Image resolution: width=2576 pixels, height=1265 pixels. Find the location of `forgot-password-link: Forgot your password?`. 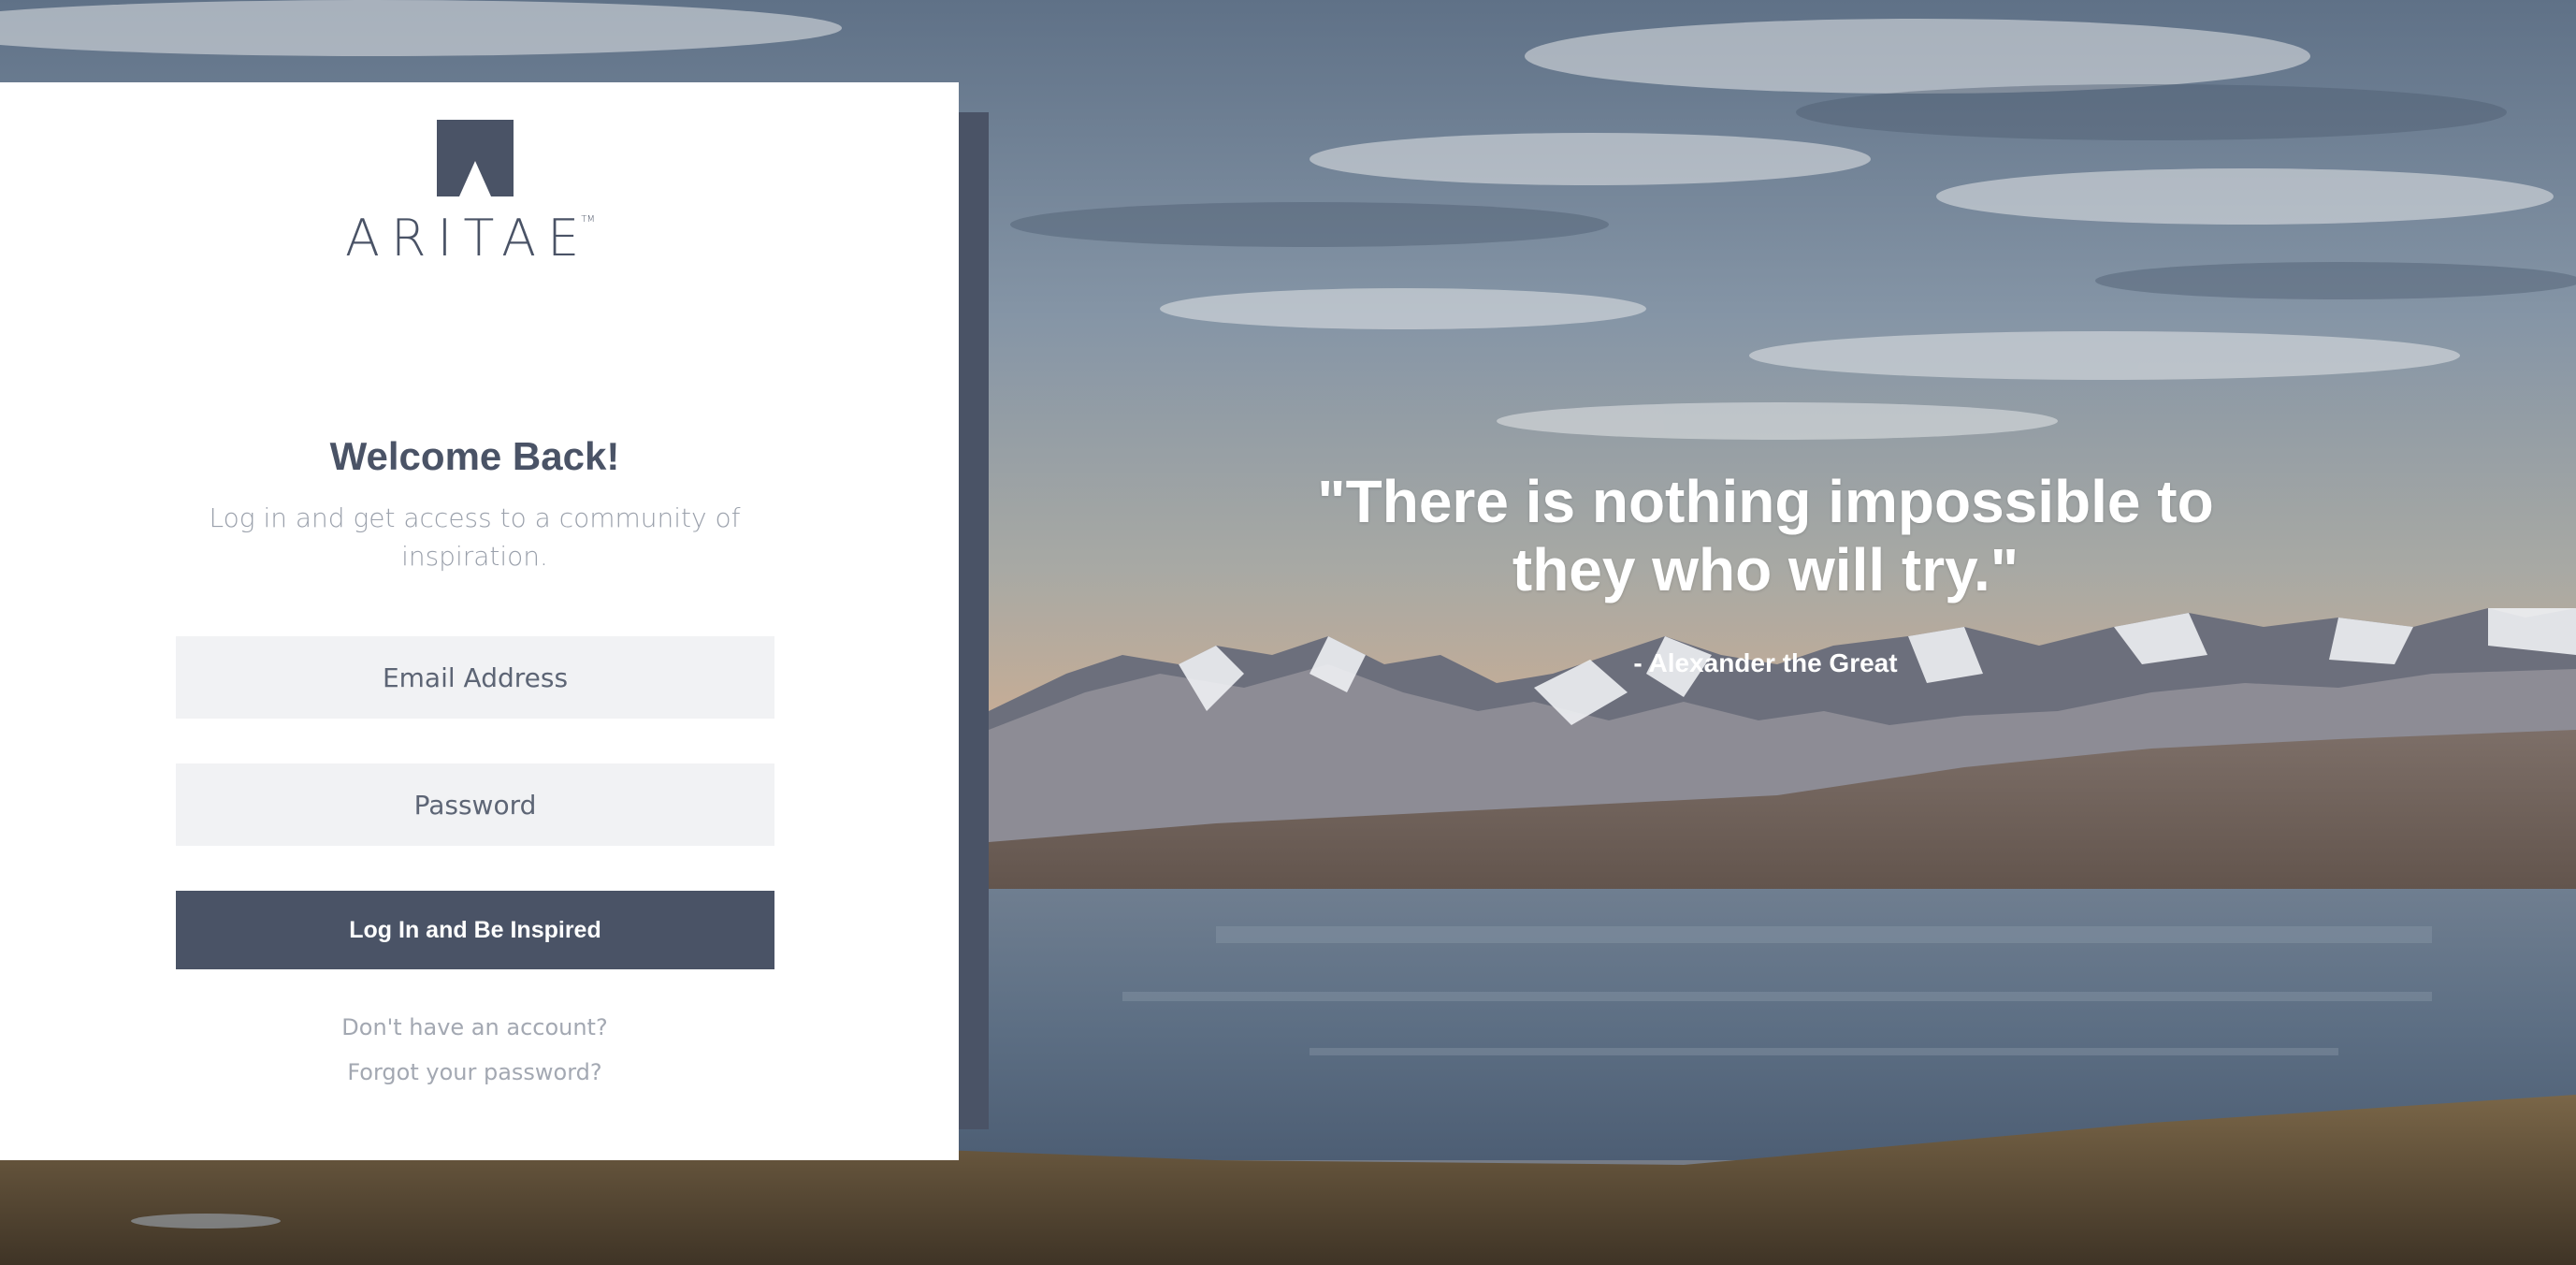

forgot-password-link: Forgot your password? is located at coordinates (474, 1072).